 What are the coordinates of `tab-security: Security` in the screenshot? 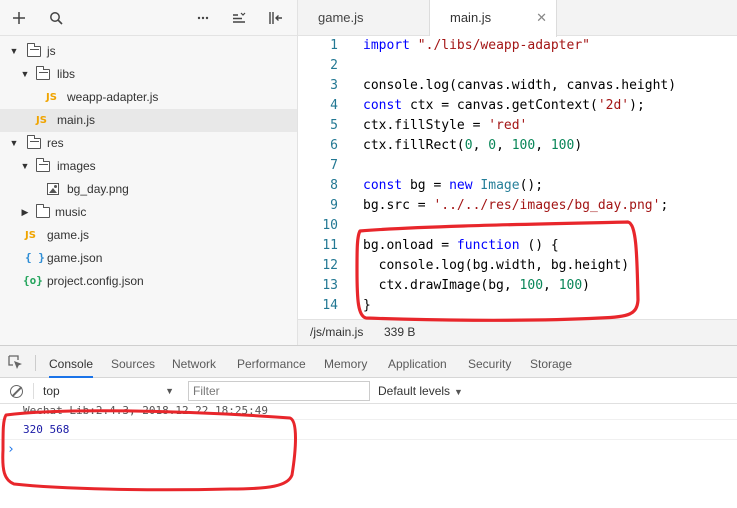 It's located at (489, 362).